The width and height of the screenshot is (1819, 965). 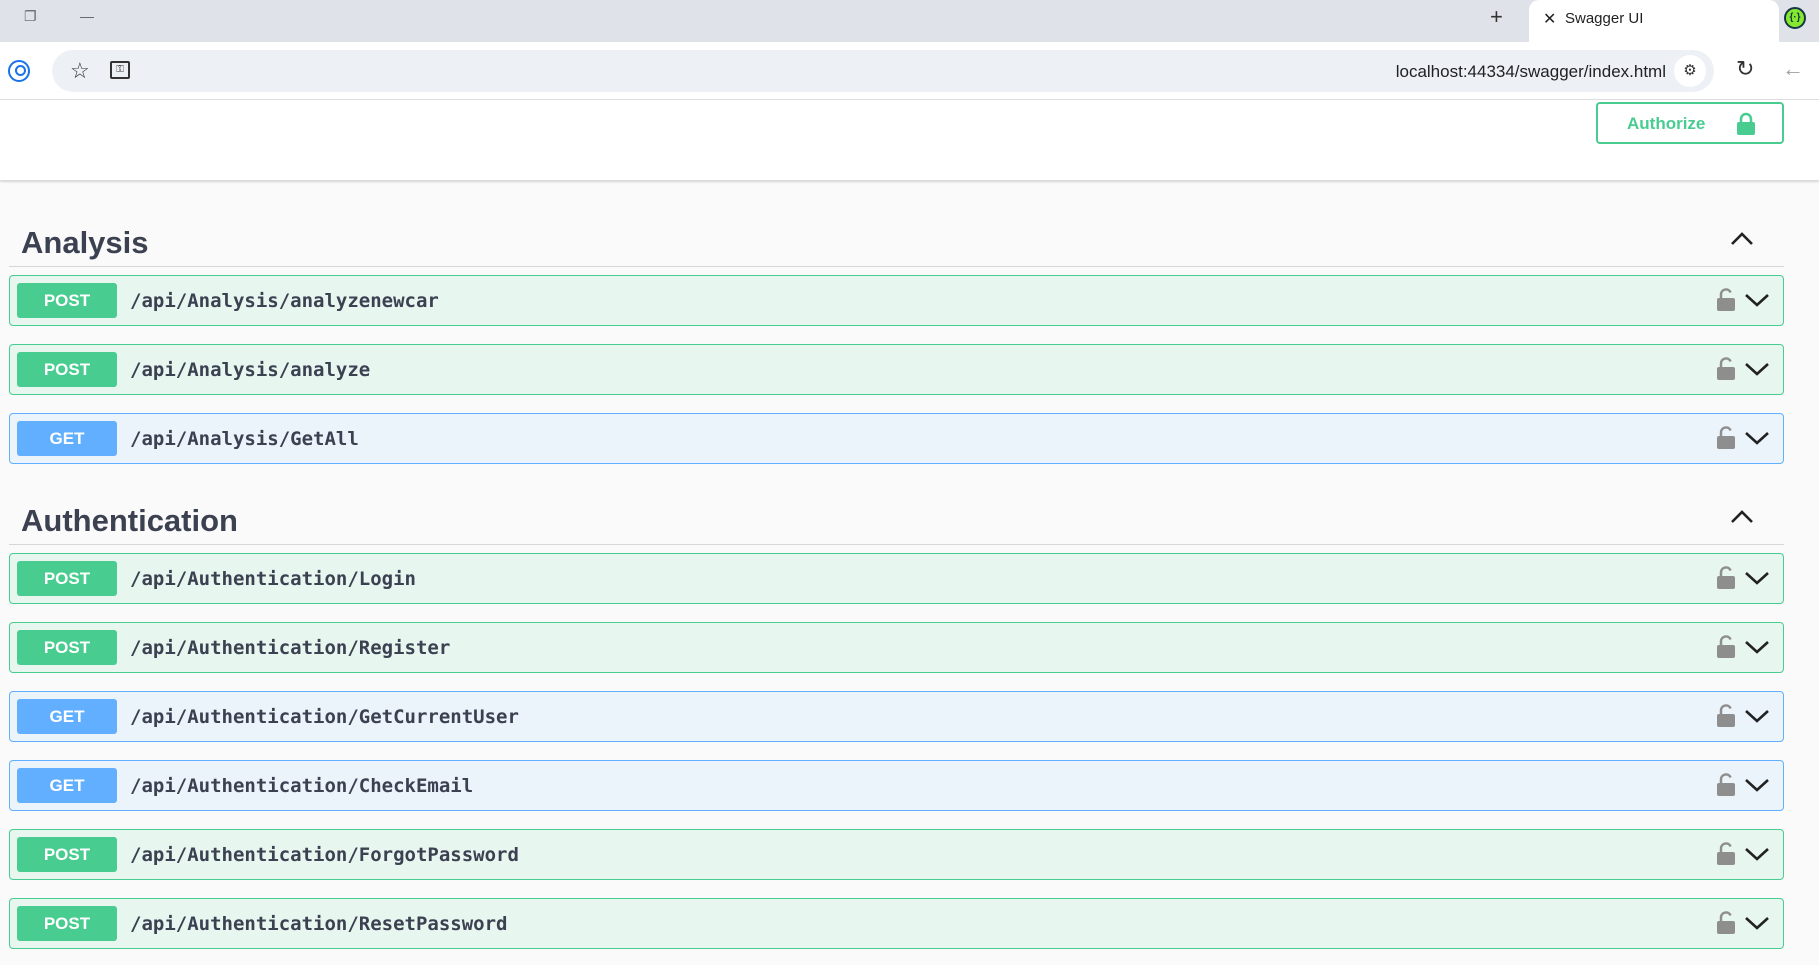 What do you see at coordinates (87, 16) in the screenshot?
I see `minimize-window-icon: —` at bounding box center [87, 16].